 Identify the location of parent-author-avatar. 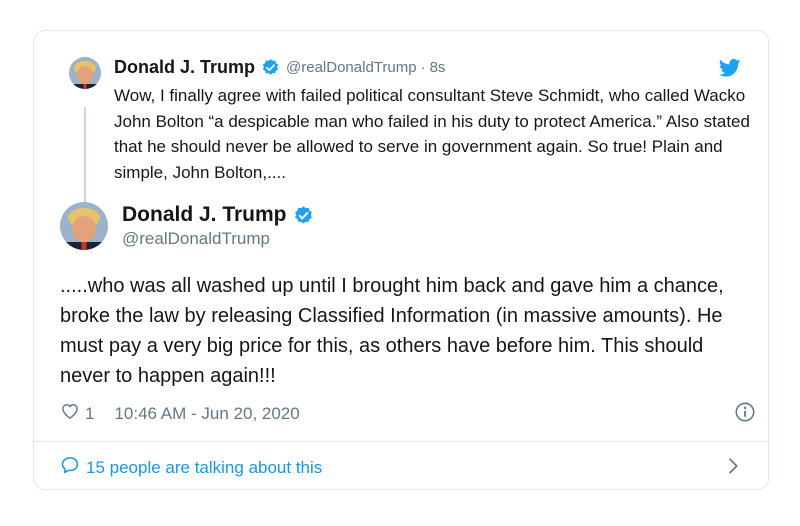
(85, 73).